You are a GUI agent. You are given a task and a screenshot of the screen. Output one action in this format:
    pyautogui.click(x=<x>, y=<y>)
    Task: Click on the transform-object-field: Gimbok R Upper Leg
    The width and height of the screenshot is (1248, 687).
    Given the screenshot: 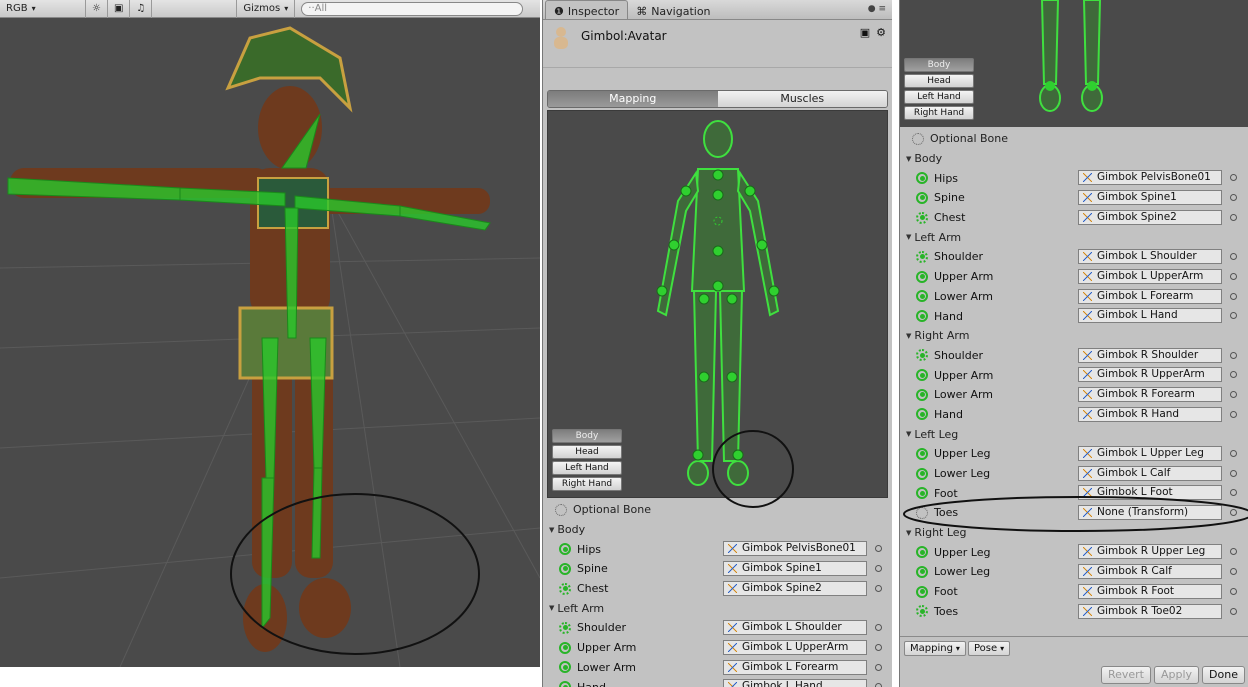 What is the action you would take?
    pyautogui.click(x=1150, y=552)
    